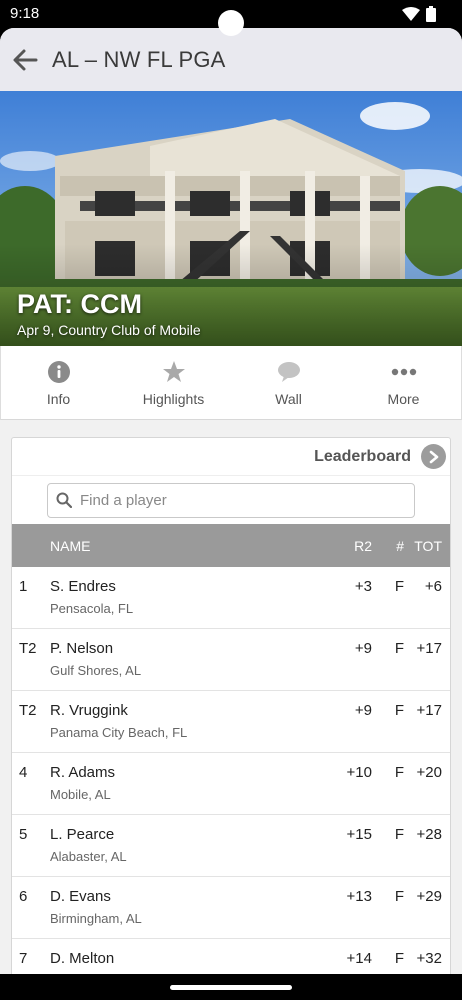  I want to click on table-row: 4 R. Adams Mobile, AL +10 F +20, so click(231, 784).